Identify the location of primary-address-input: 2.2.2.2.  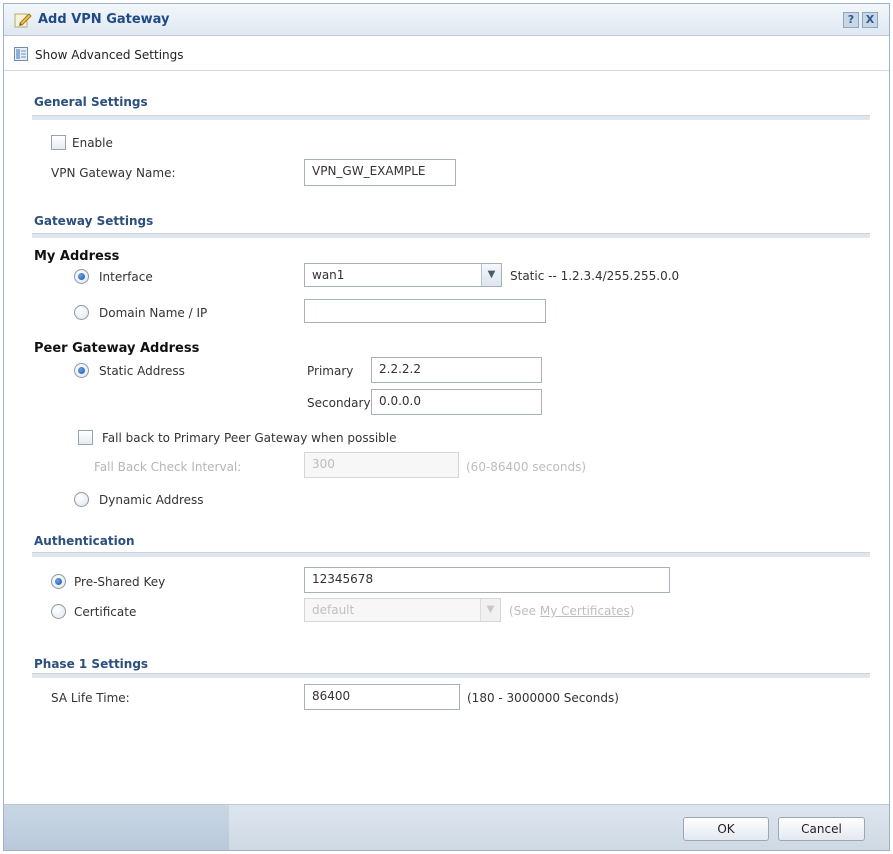
(456, 370).